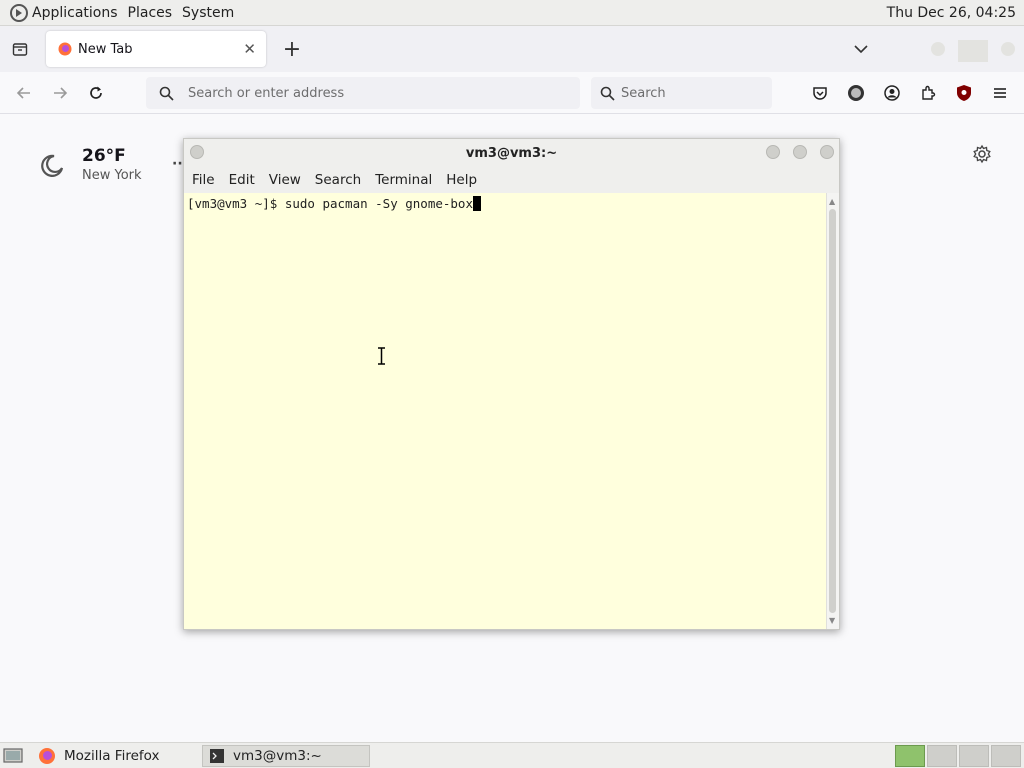 The width and height of the screenshot is (1024, 768). Describe the element at coordinates (236, 203) in the screenshot. I see `terminal-prompt: [vm3@vm3 ~]$` at that location.